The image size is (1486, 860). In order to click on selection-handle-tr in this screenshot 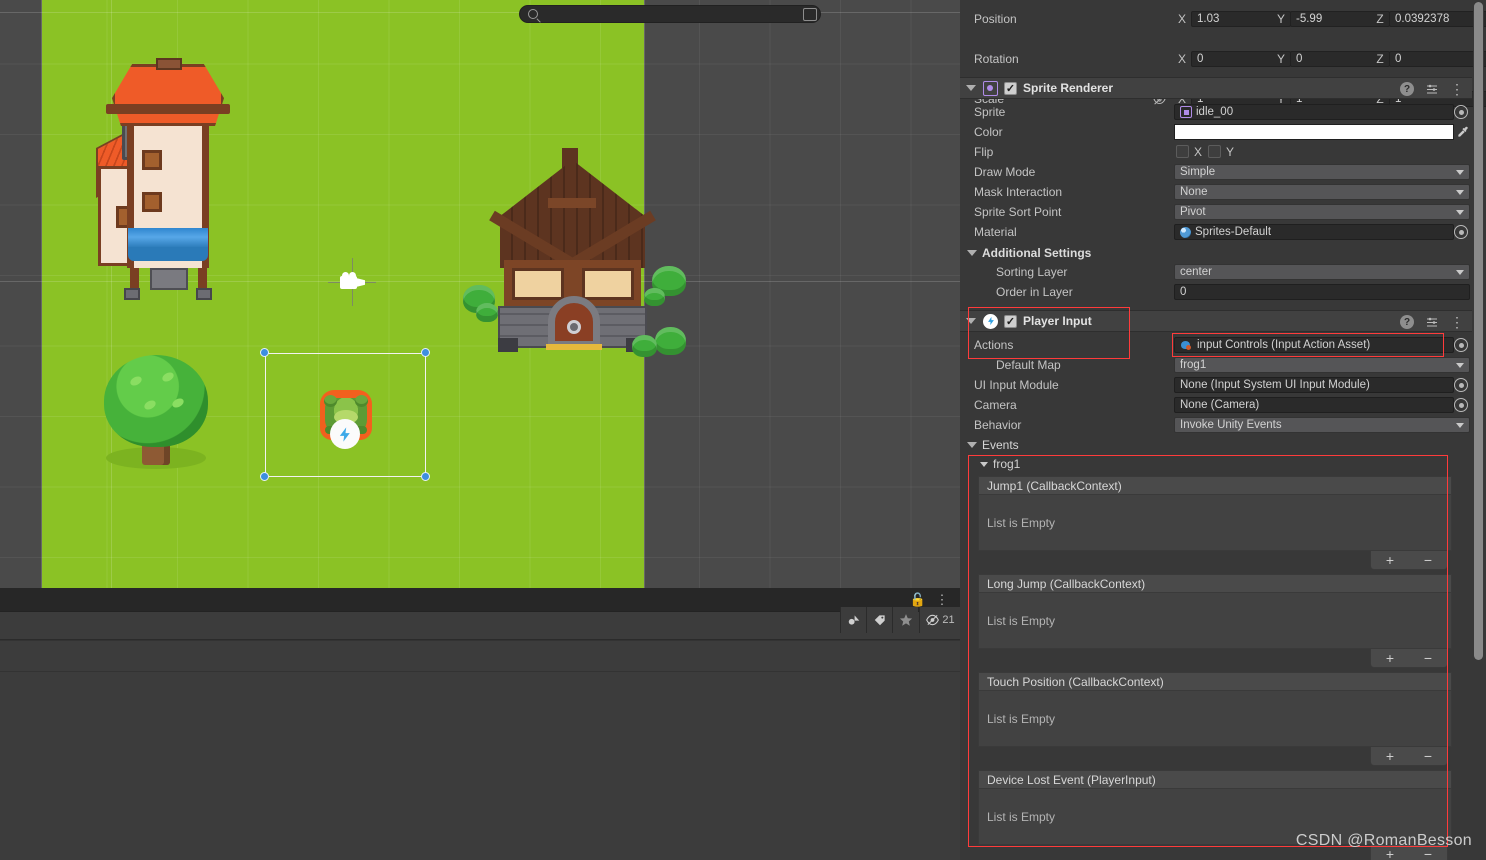, I will do `click(425, 352)`.